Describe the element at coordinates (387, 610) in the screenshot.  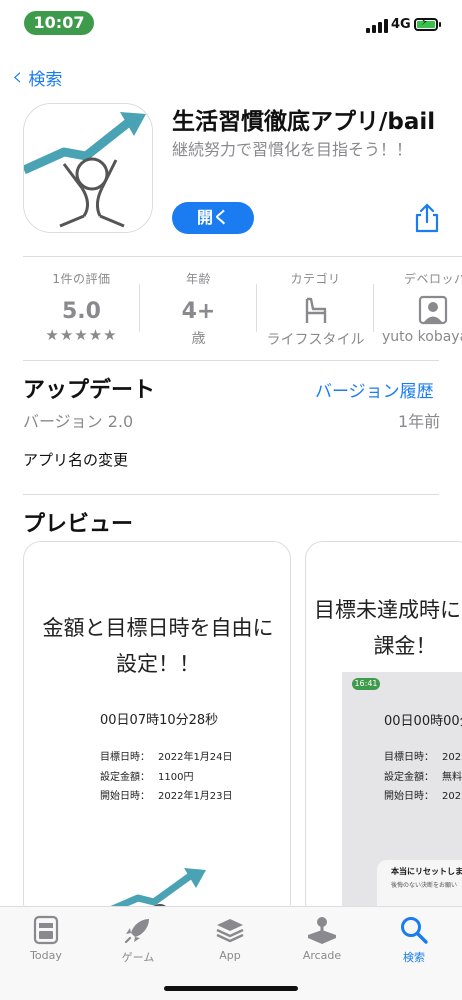
I see `card-heading-line: 目標未達成時に` at that location.